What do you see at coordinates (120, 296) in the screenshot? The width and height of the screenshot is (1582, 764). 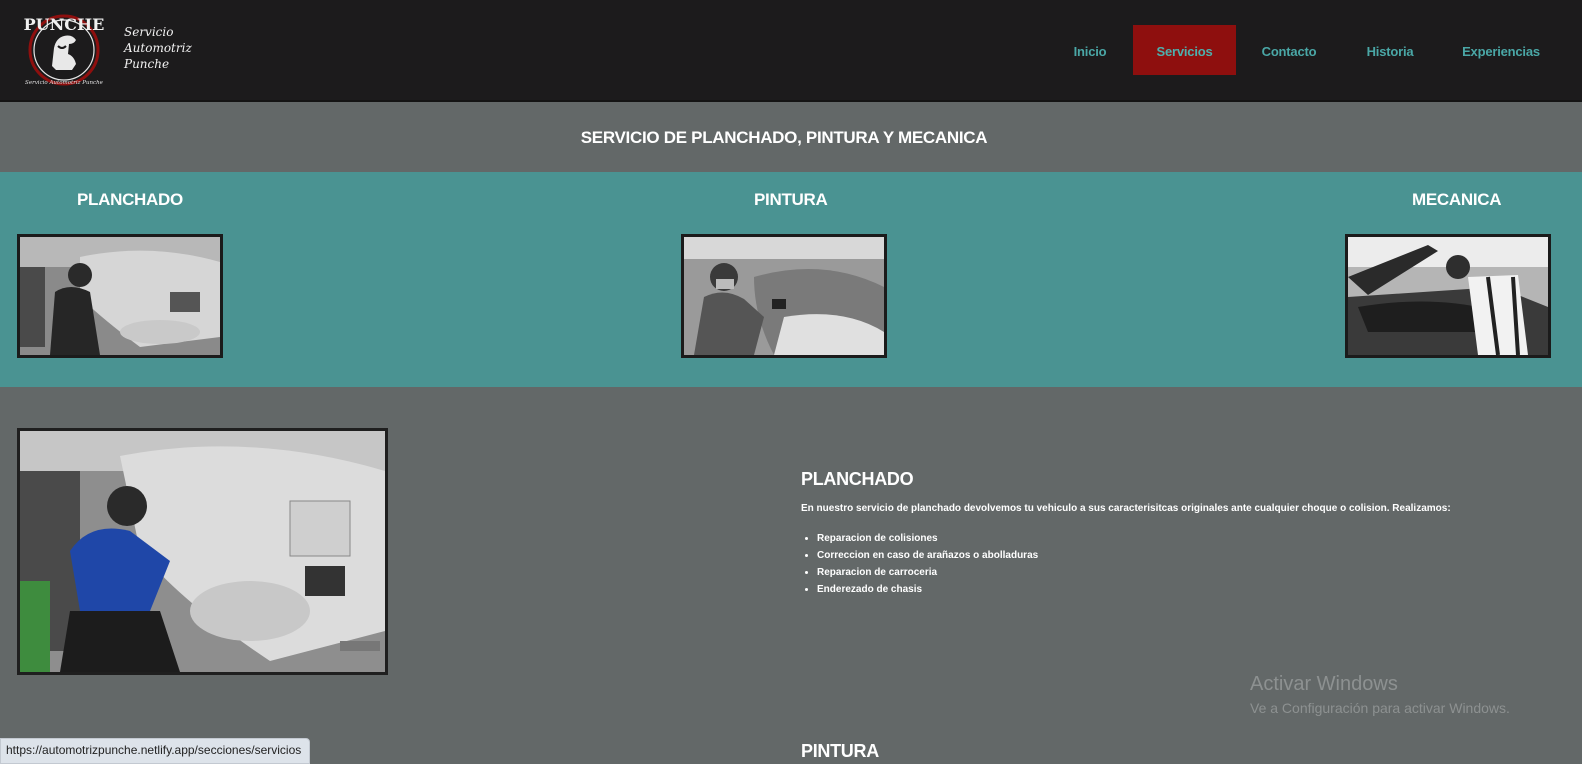 I see `planchado-thumbnail` at bounding box center [120, 296].